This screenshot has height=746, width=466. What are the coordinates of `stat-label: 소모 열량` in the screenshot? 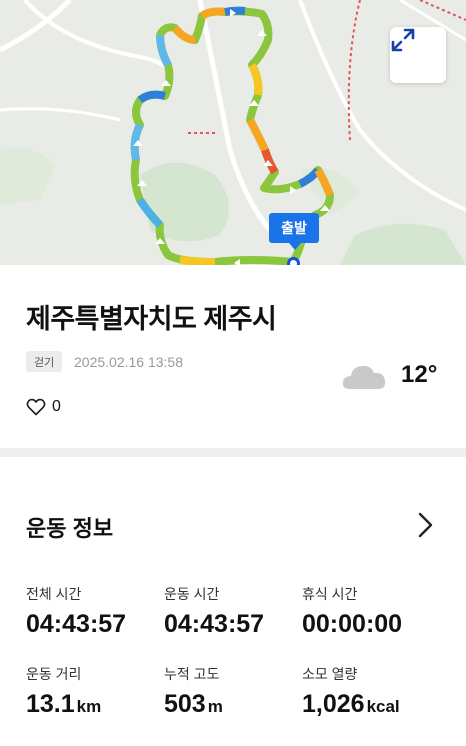 It's located at (330, 674).